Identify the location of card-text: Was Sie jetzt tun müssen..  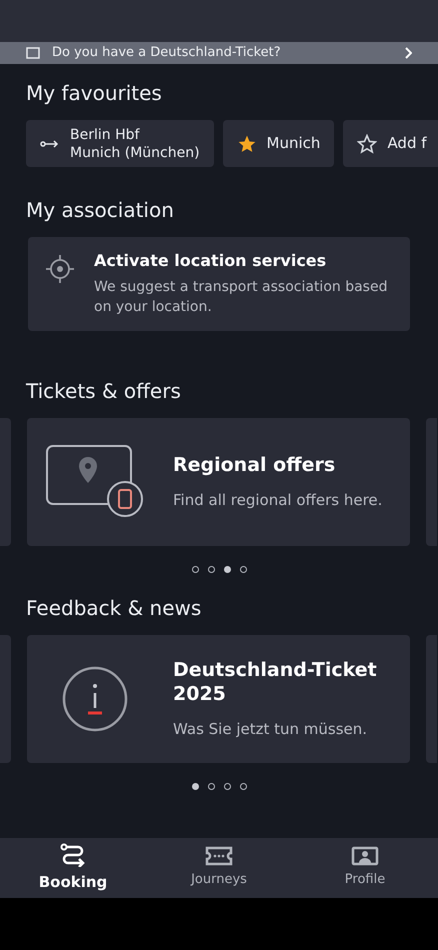
(270, 729).